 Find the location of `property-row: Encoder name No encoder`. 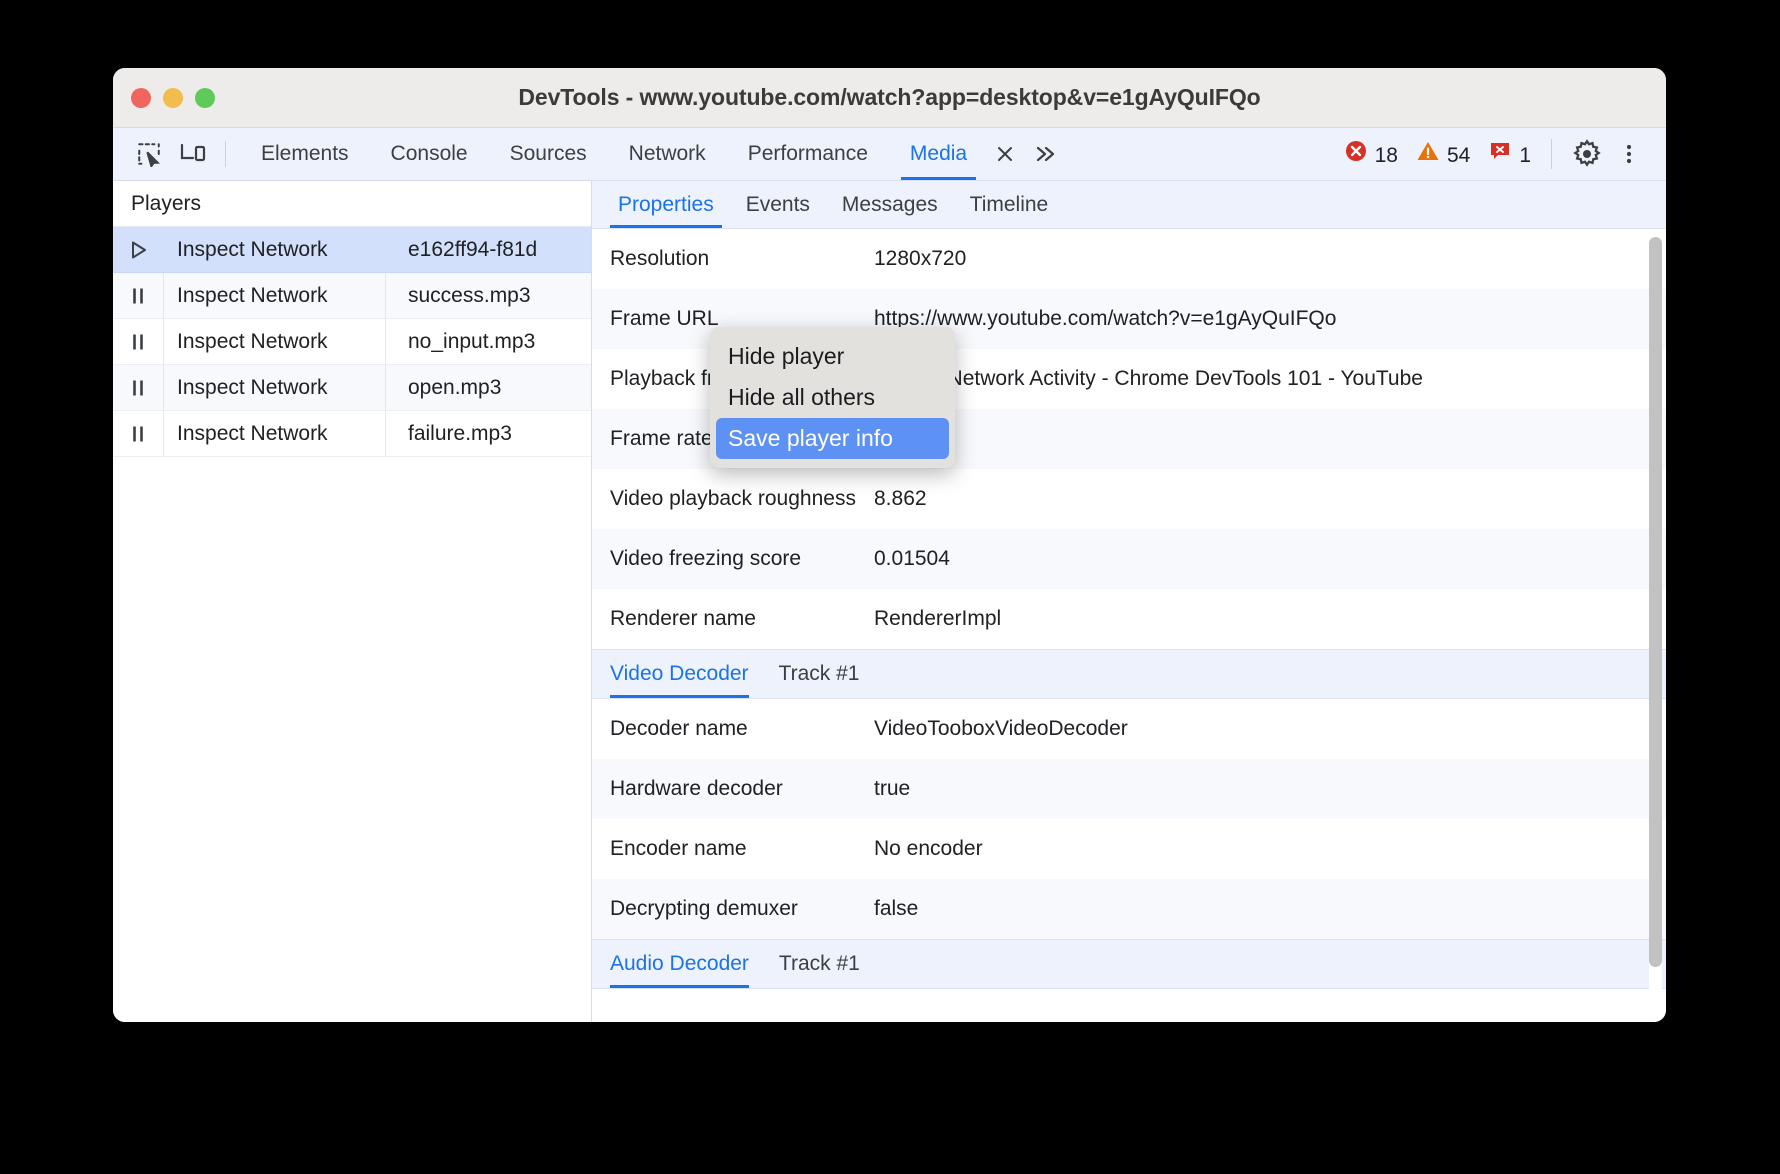

property-row: Encoder name No encoder is located at coordinates (1129, 849).